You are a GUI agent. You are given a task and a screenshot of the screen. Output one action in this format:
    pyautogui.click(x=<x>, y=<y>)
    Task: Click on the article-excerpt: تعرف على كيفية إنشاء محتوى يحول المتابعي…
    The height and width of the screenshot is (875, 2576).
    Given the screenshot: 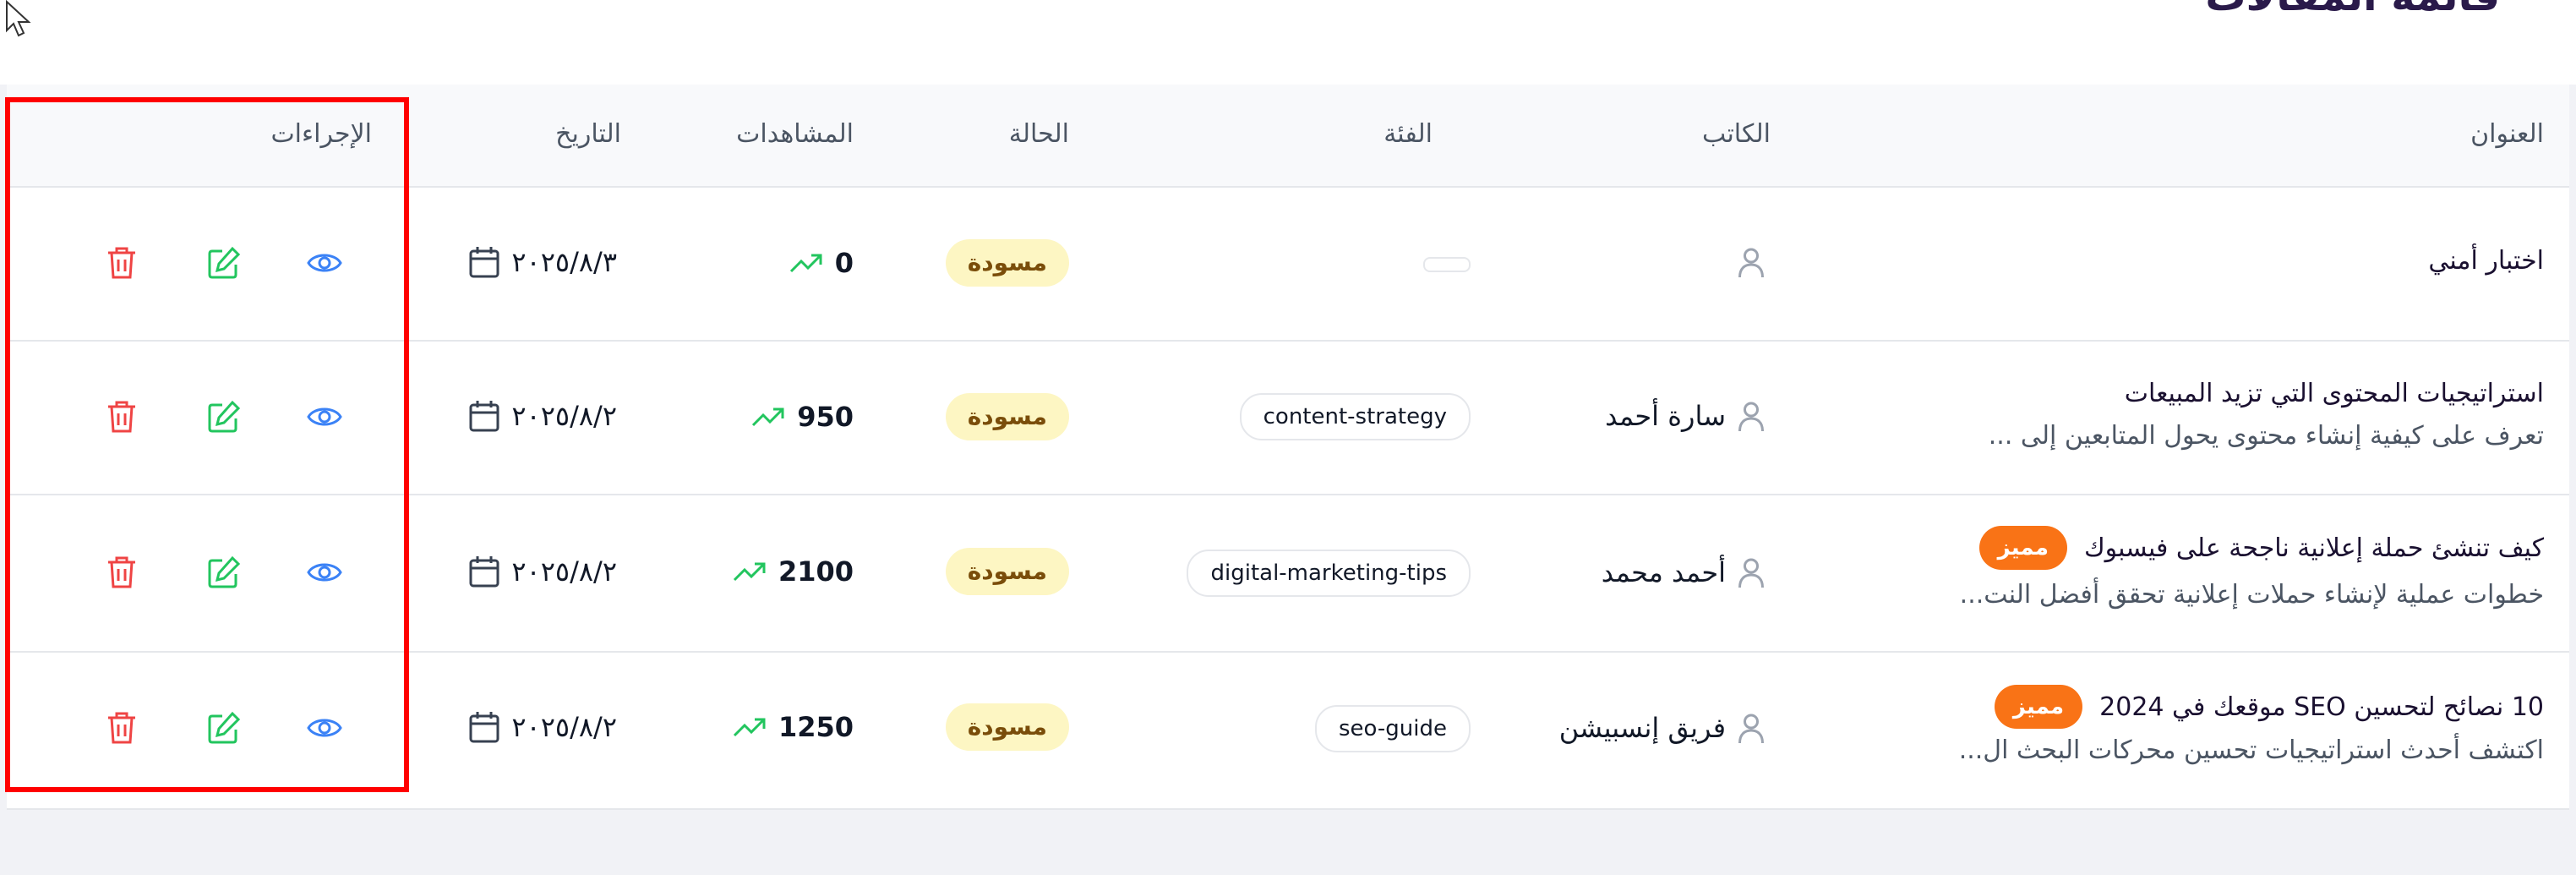 What is the action you would take?
    pyautogui.click(x=2266, y=436)
    